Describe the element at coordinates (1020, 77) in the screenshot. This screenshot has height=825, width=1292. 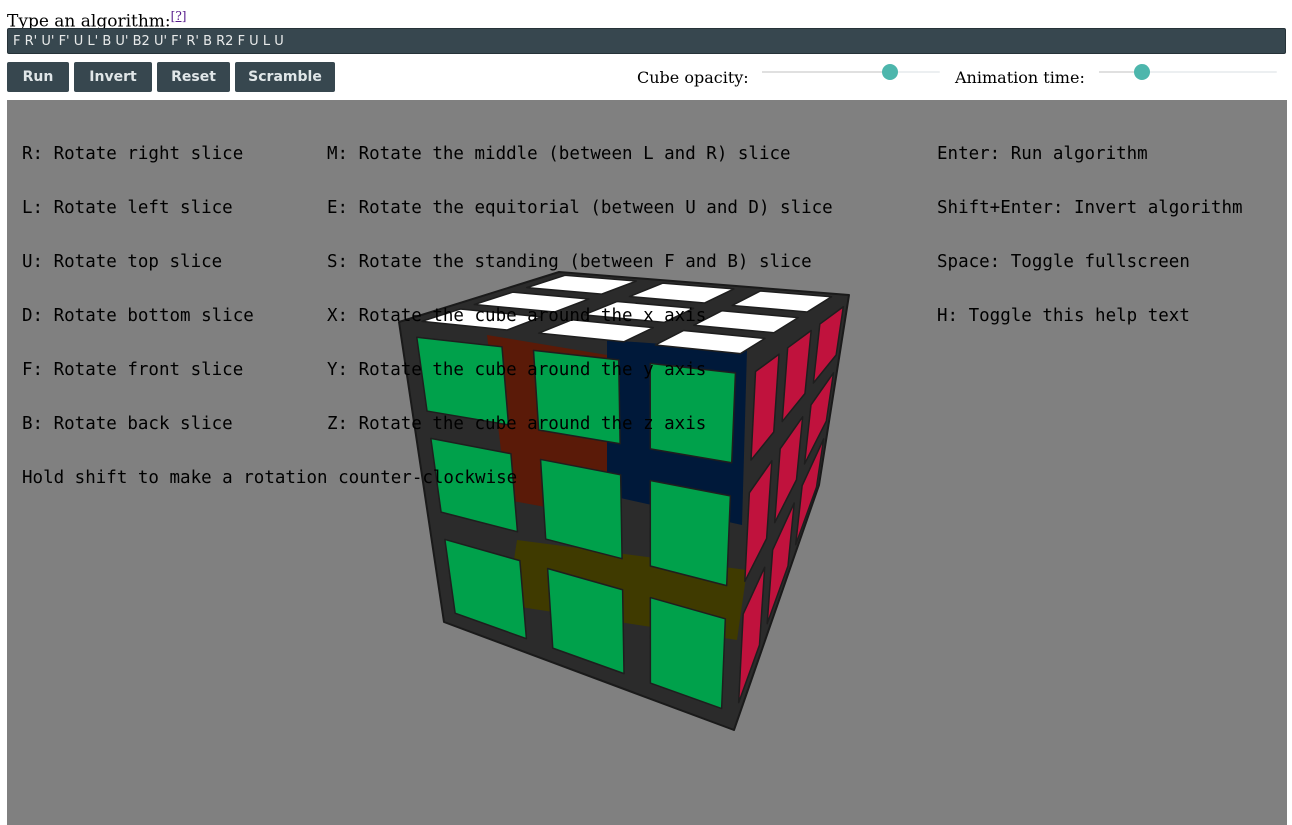
I see `animation-time-label: Animation time:` at that location.